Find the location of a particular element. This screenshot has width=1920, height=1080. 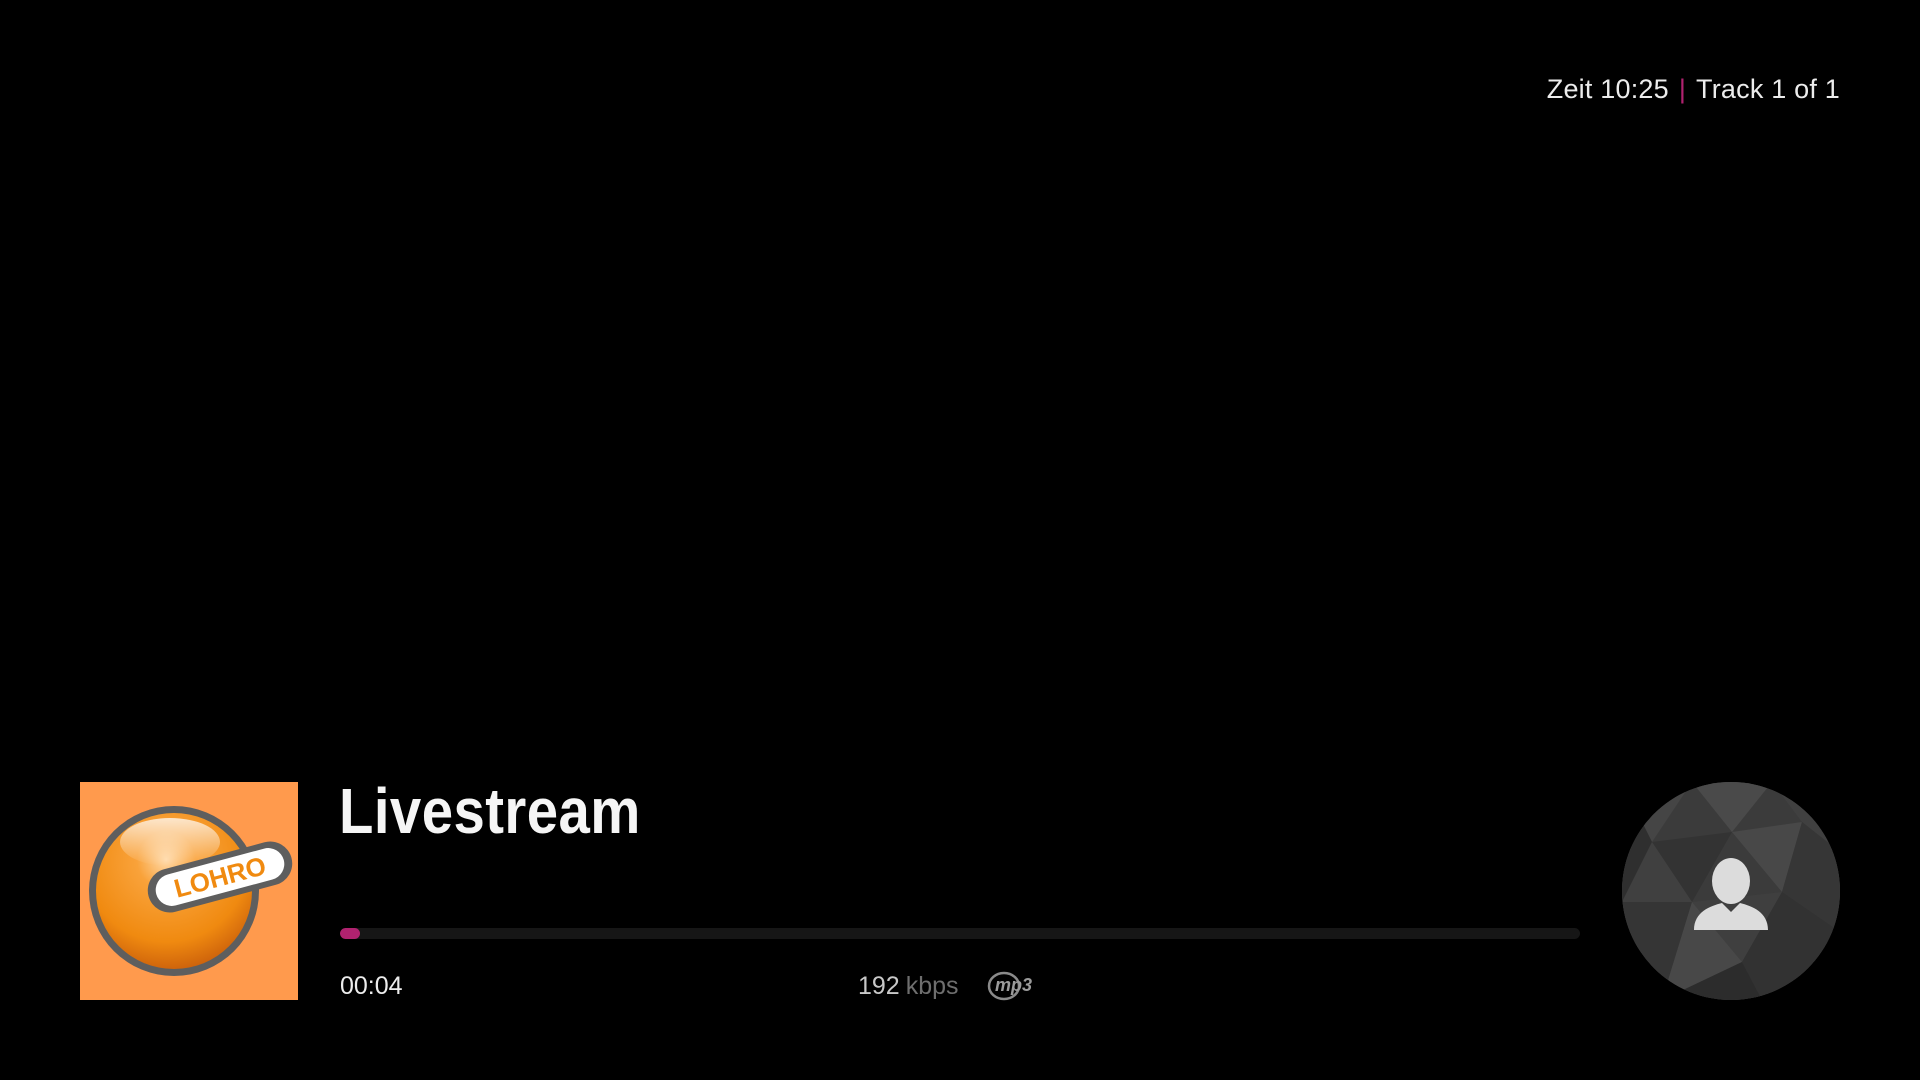

elapsed-time: 00:04 is located at coordinates (371, 986).